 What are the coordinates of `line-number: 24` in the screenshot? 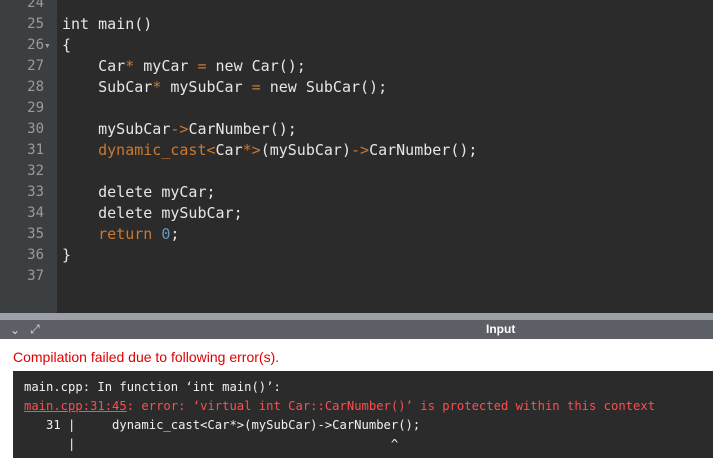 It's located at (35, 5).